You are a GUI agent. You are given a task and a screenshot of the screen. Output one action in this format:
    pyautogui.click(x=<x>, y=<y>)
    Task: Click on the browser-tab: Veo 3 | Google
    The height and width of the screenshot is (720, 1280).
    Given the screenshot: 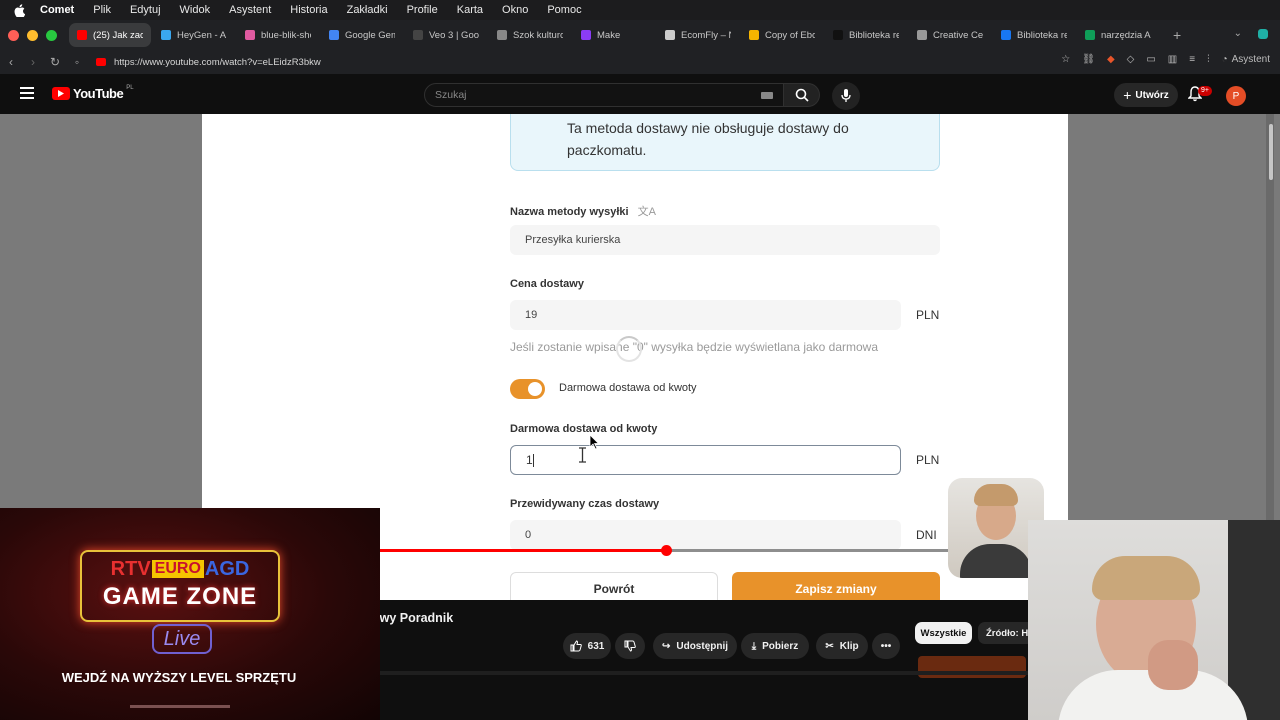 What is the action you would take?
    pyautogui.click(x=446, y=35)
    